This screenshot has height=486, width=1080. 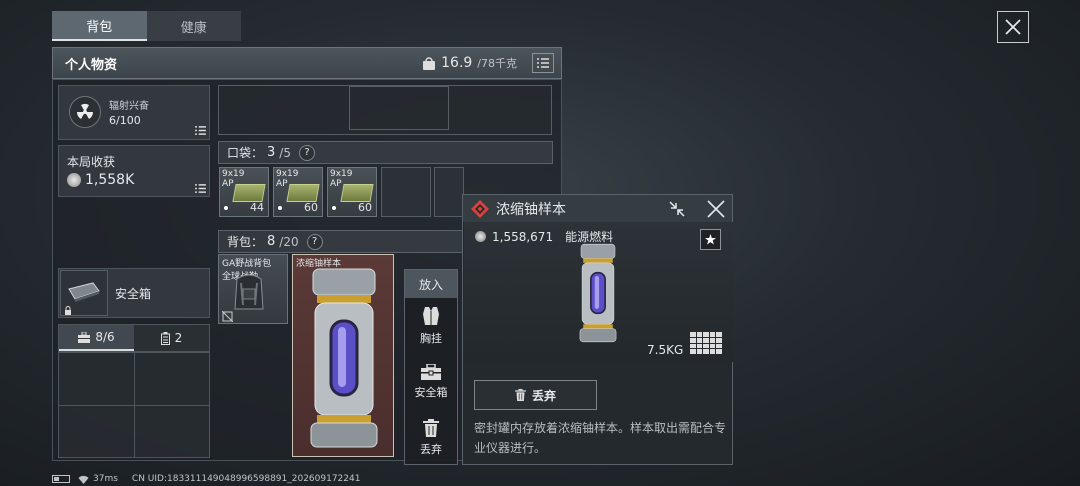 What do you see at coordinates (245, 153) in the screenshot?
I see `pocket-label: 口袋：` at bounding box center [245, 153].